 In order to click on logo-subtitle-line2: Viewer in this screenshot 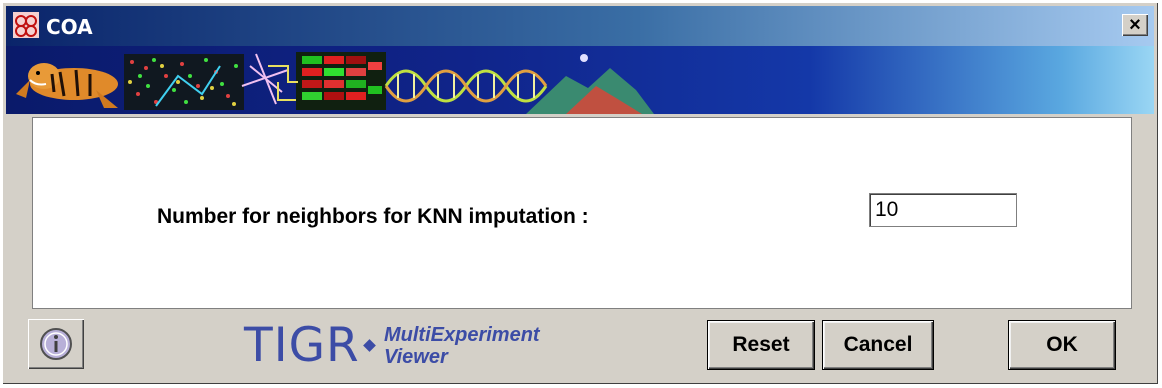, I will do `click(416, 357)`.